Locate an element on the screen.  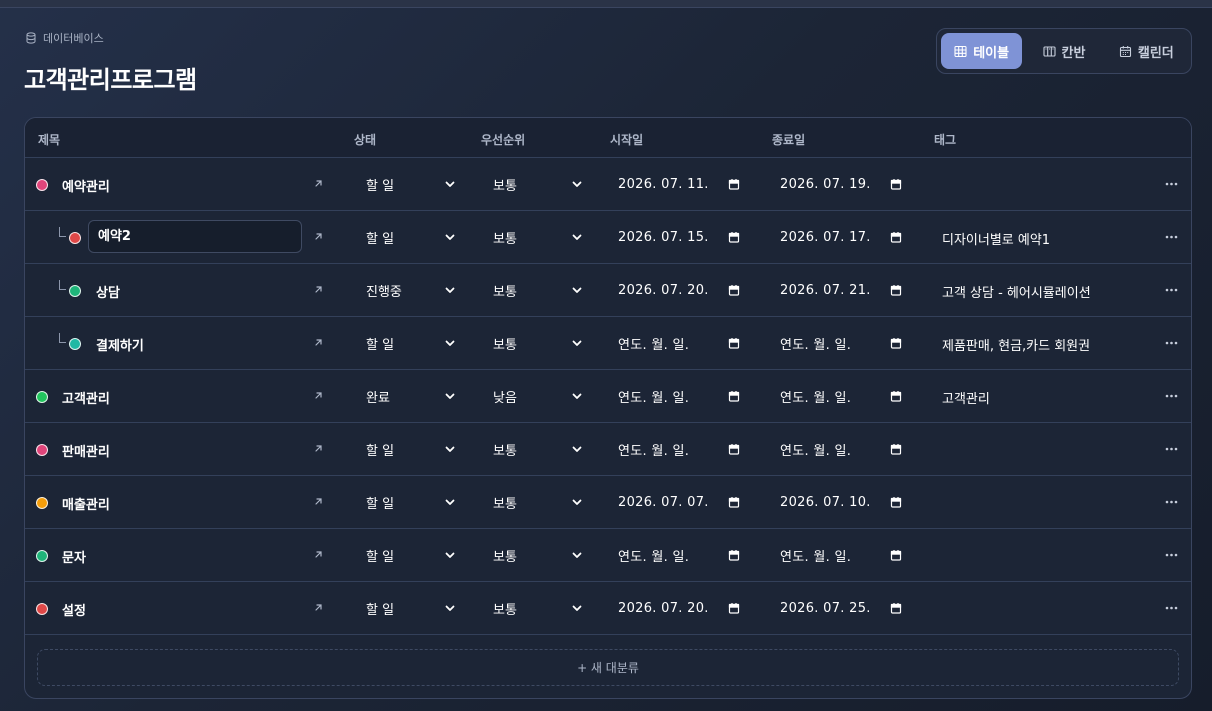
column-header-status: 상태 is located at coordinates (365, 139).